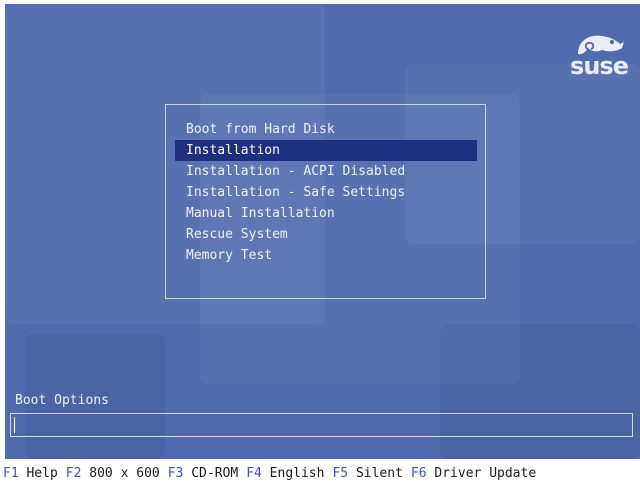 The image size is (640, 485). What do you see at coordinates (326, 171) in the screenshot?
I see `boot-menu-item: Installation - ACPI Disabled` at bounding box center [326, 171].